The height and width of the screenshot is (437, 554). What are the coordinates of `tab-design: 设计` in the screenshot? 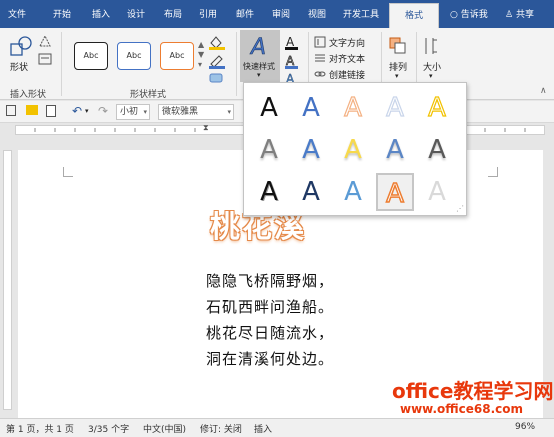 It's located at (136, 14).